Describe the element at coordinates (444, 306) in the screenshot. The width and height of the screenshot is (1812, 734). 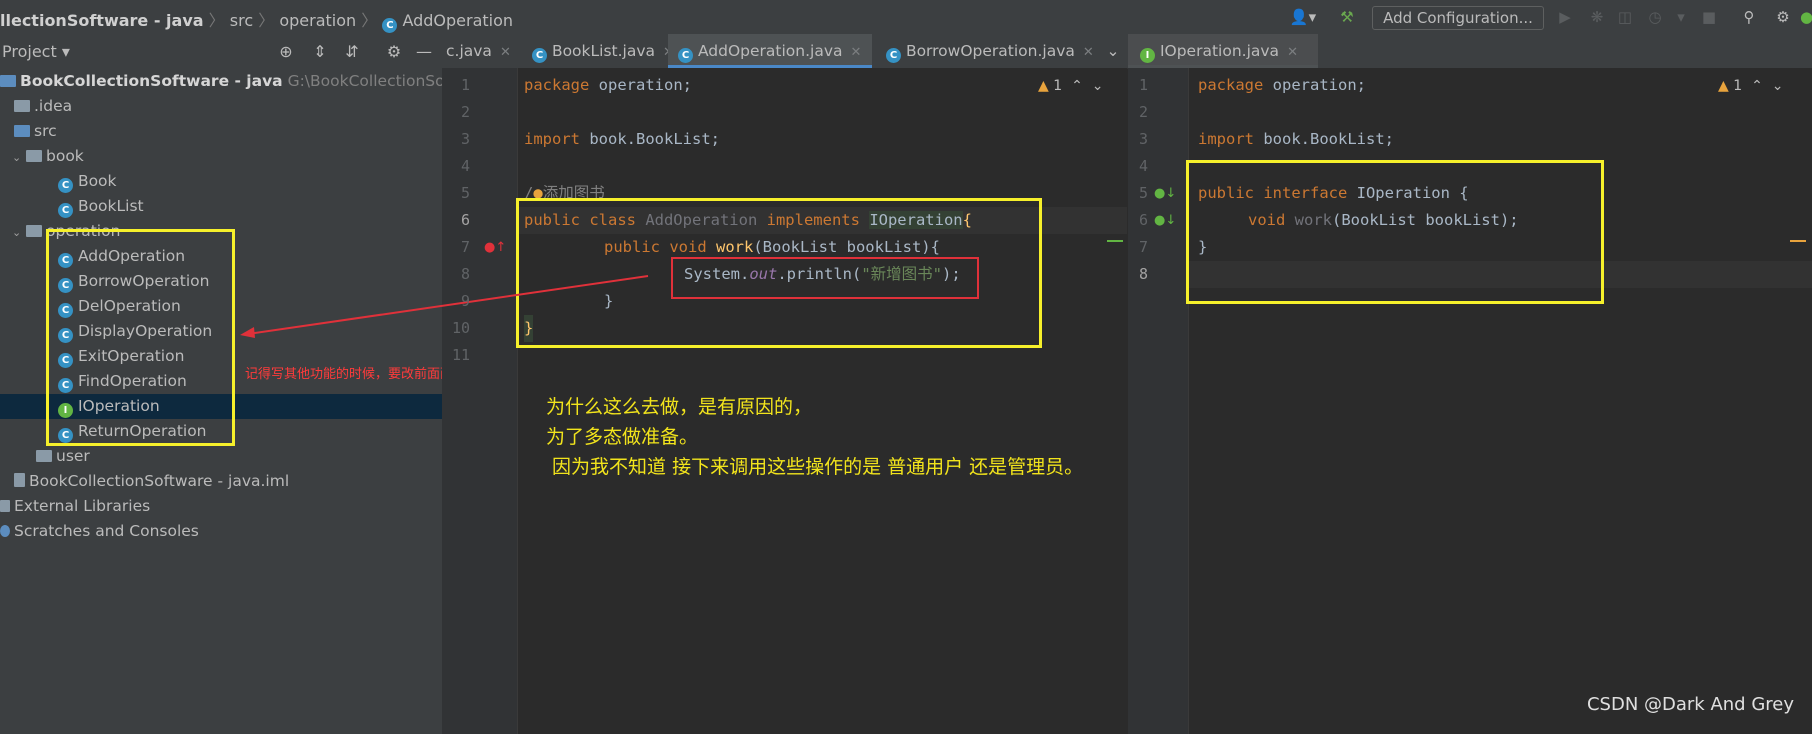
I see `annotation-arrow` at that location.